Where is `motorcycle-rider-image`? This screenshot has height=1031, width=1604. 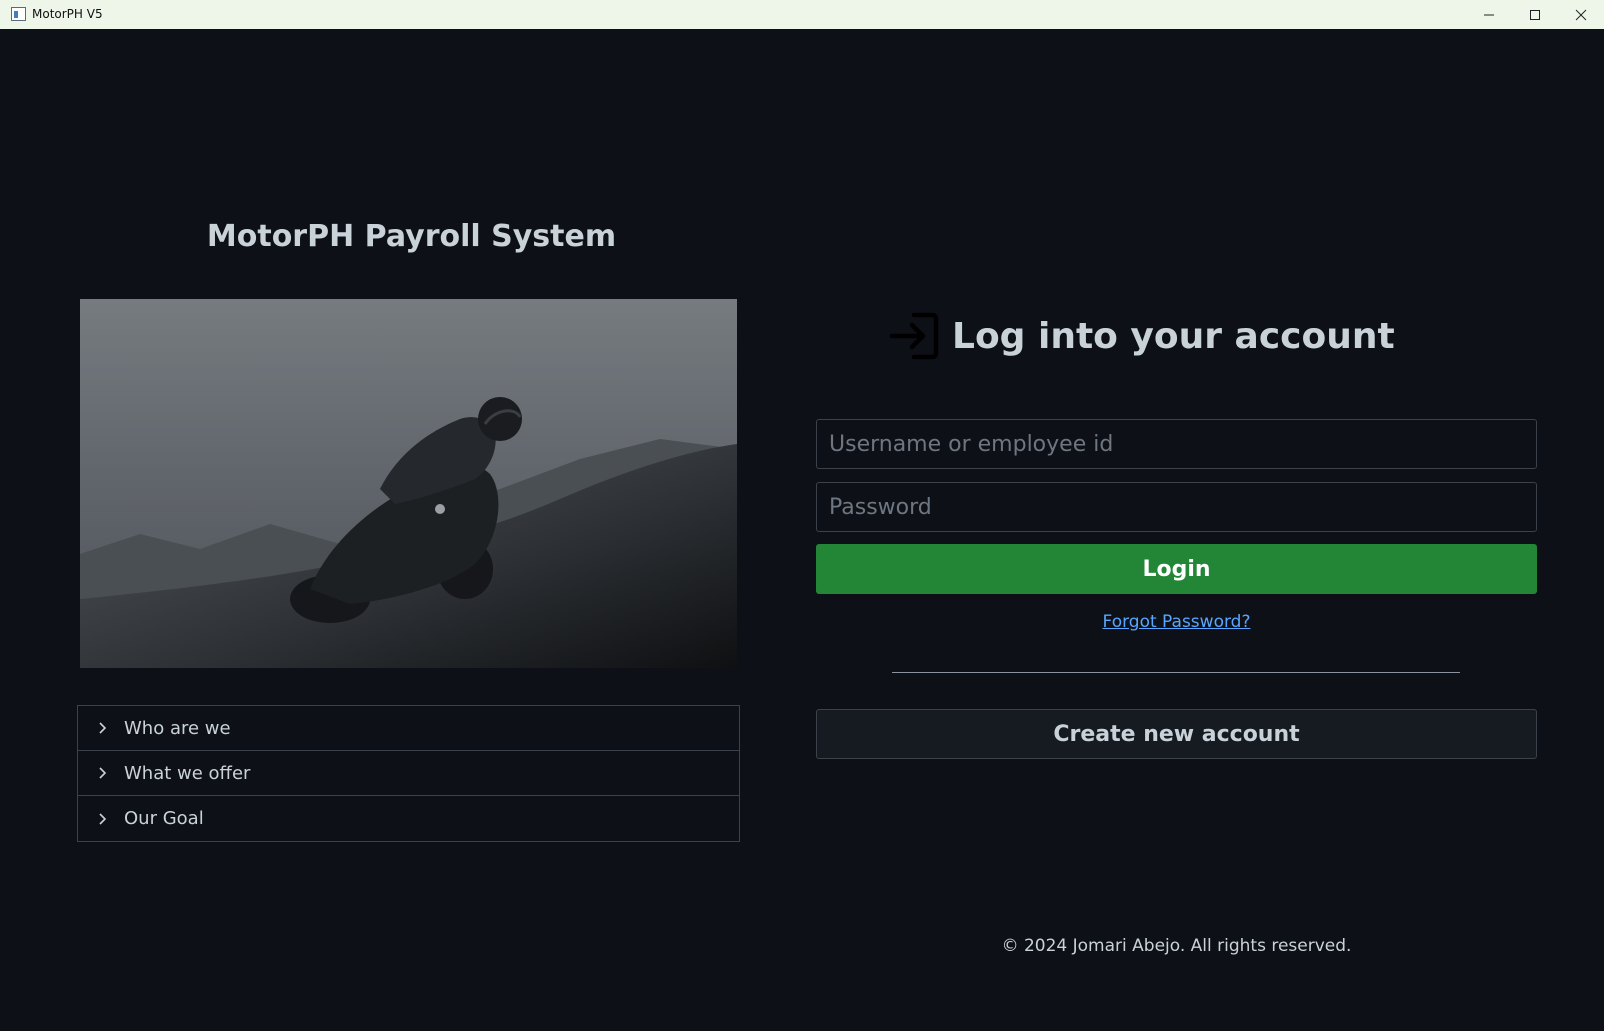 motorcycle-rider-image is located at coordinates (408, 483).